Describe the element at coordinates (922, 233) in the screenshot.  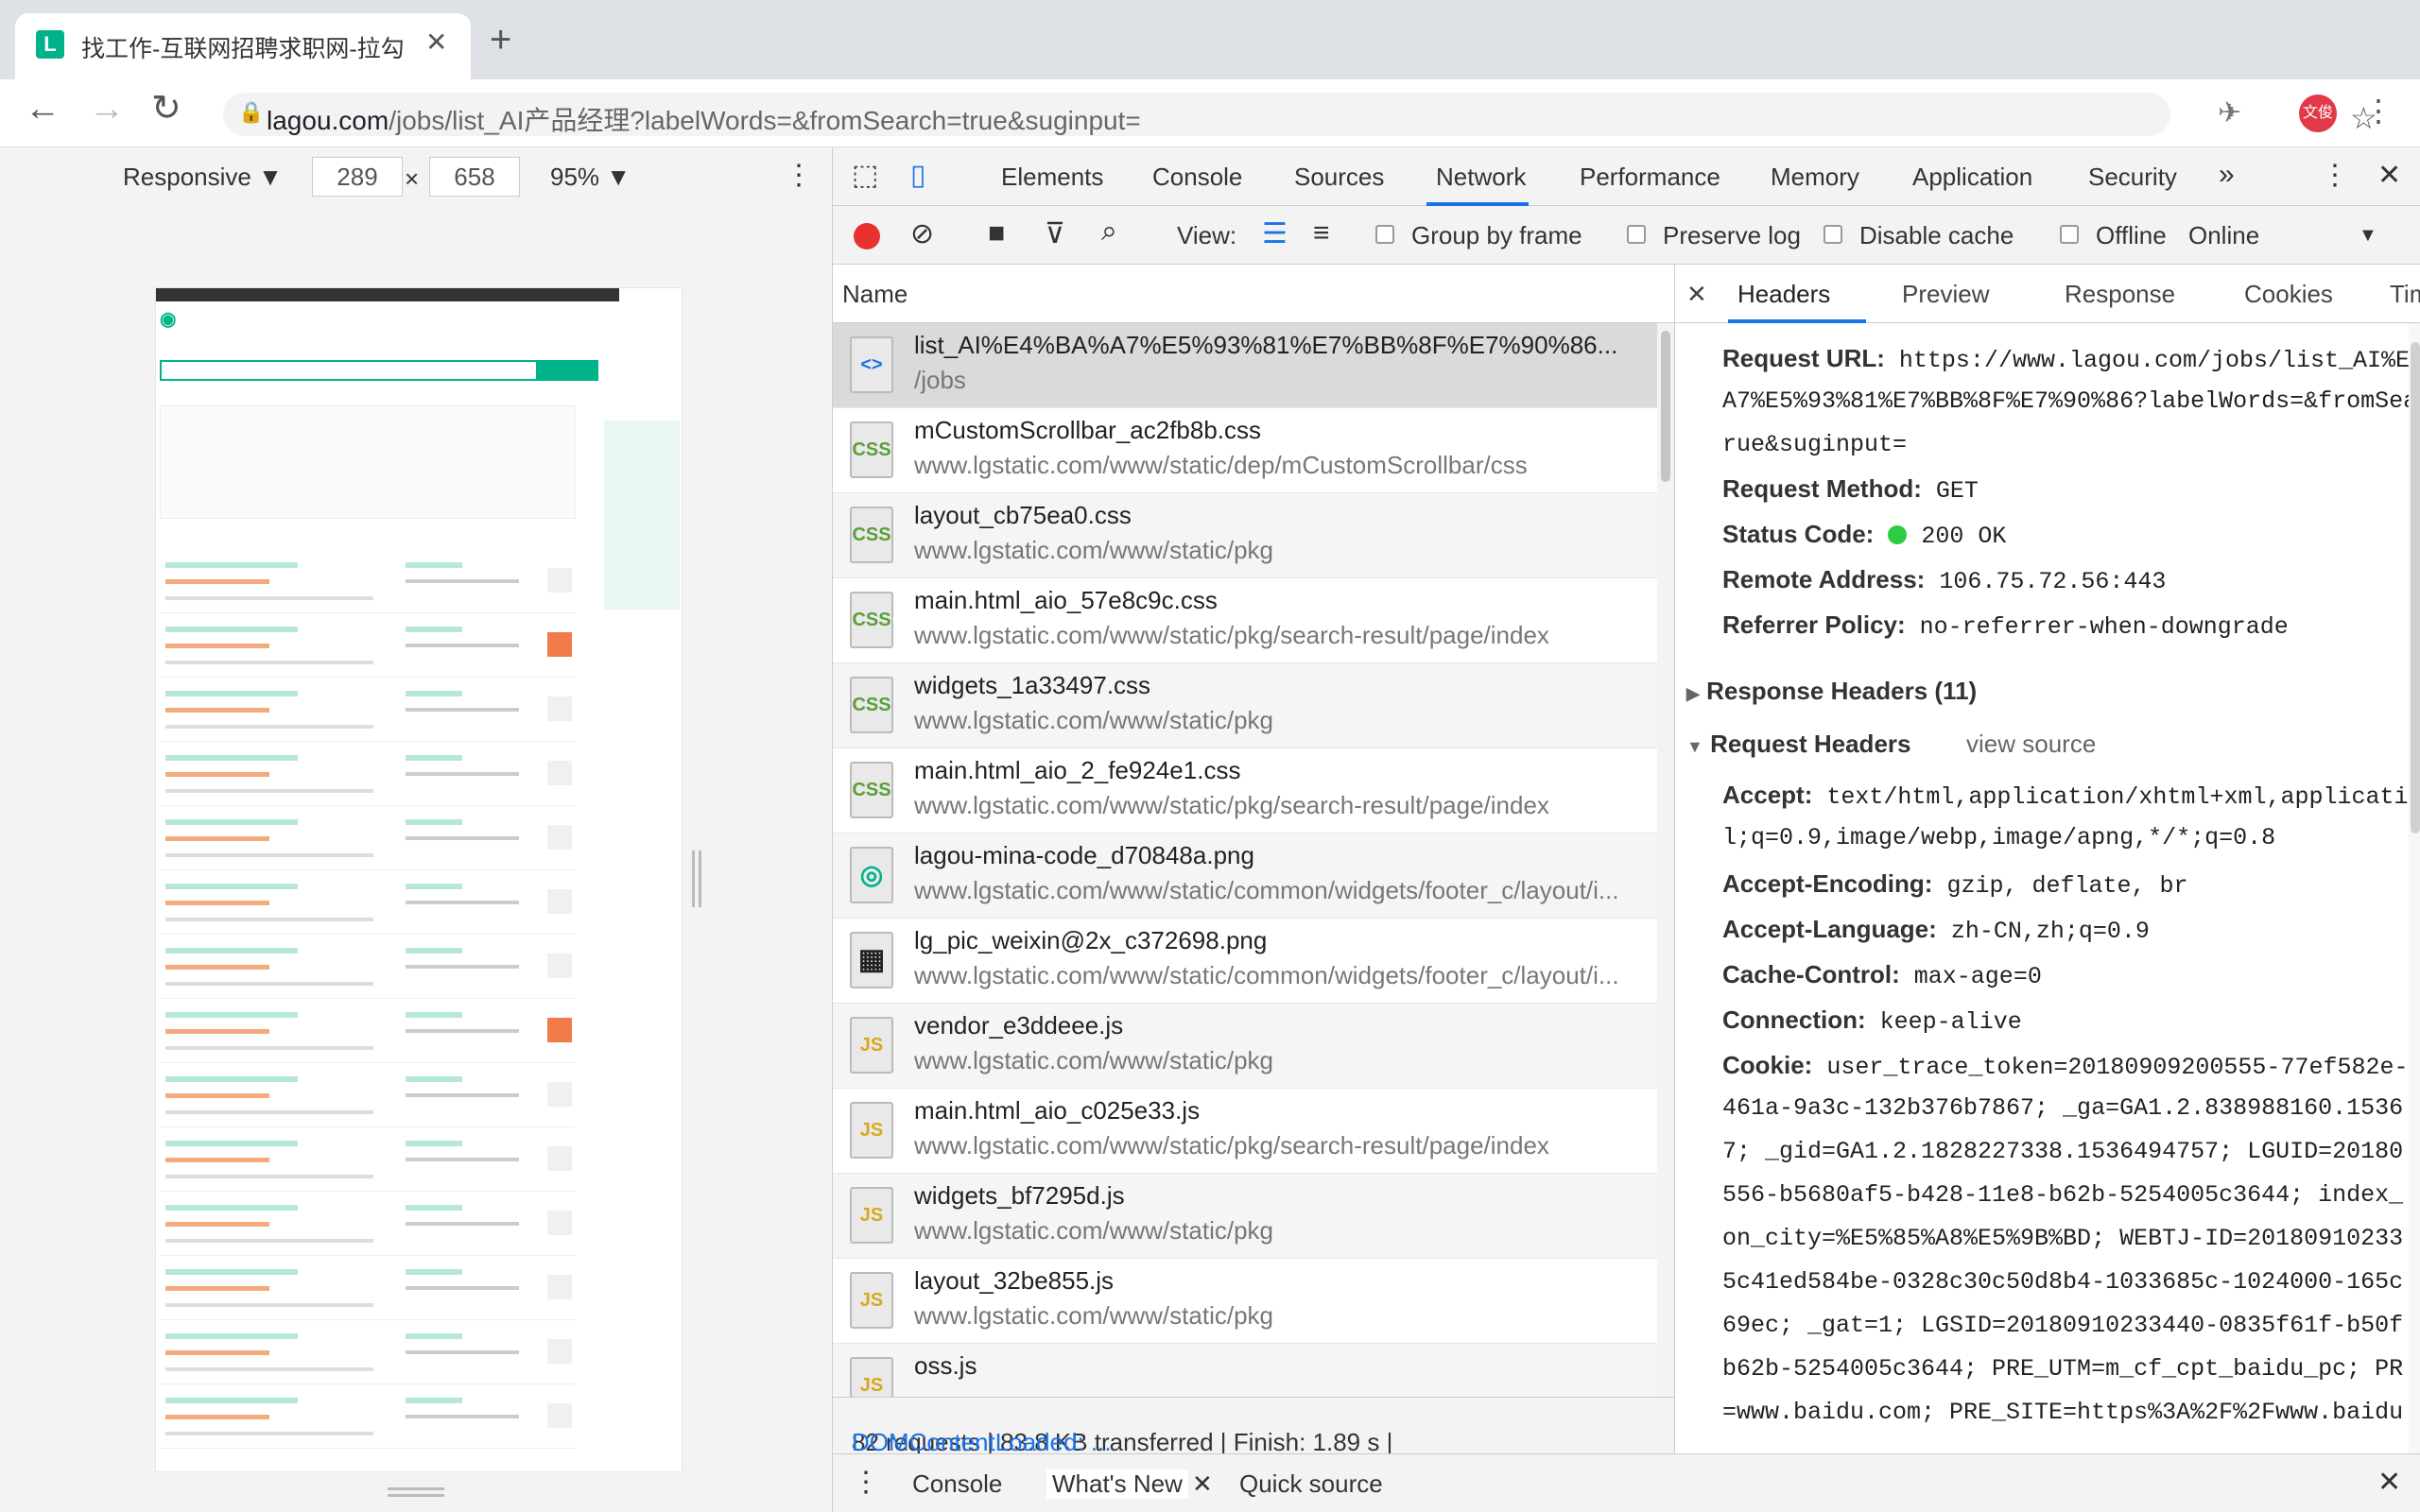
I see `clear-icon: ⊘` at that location.